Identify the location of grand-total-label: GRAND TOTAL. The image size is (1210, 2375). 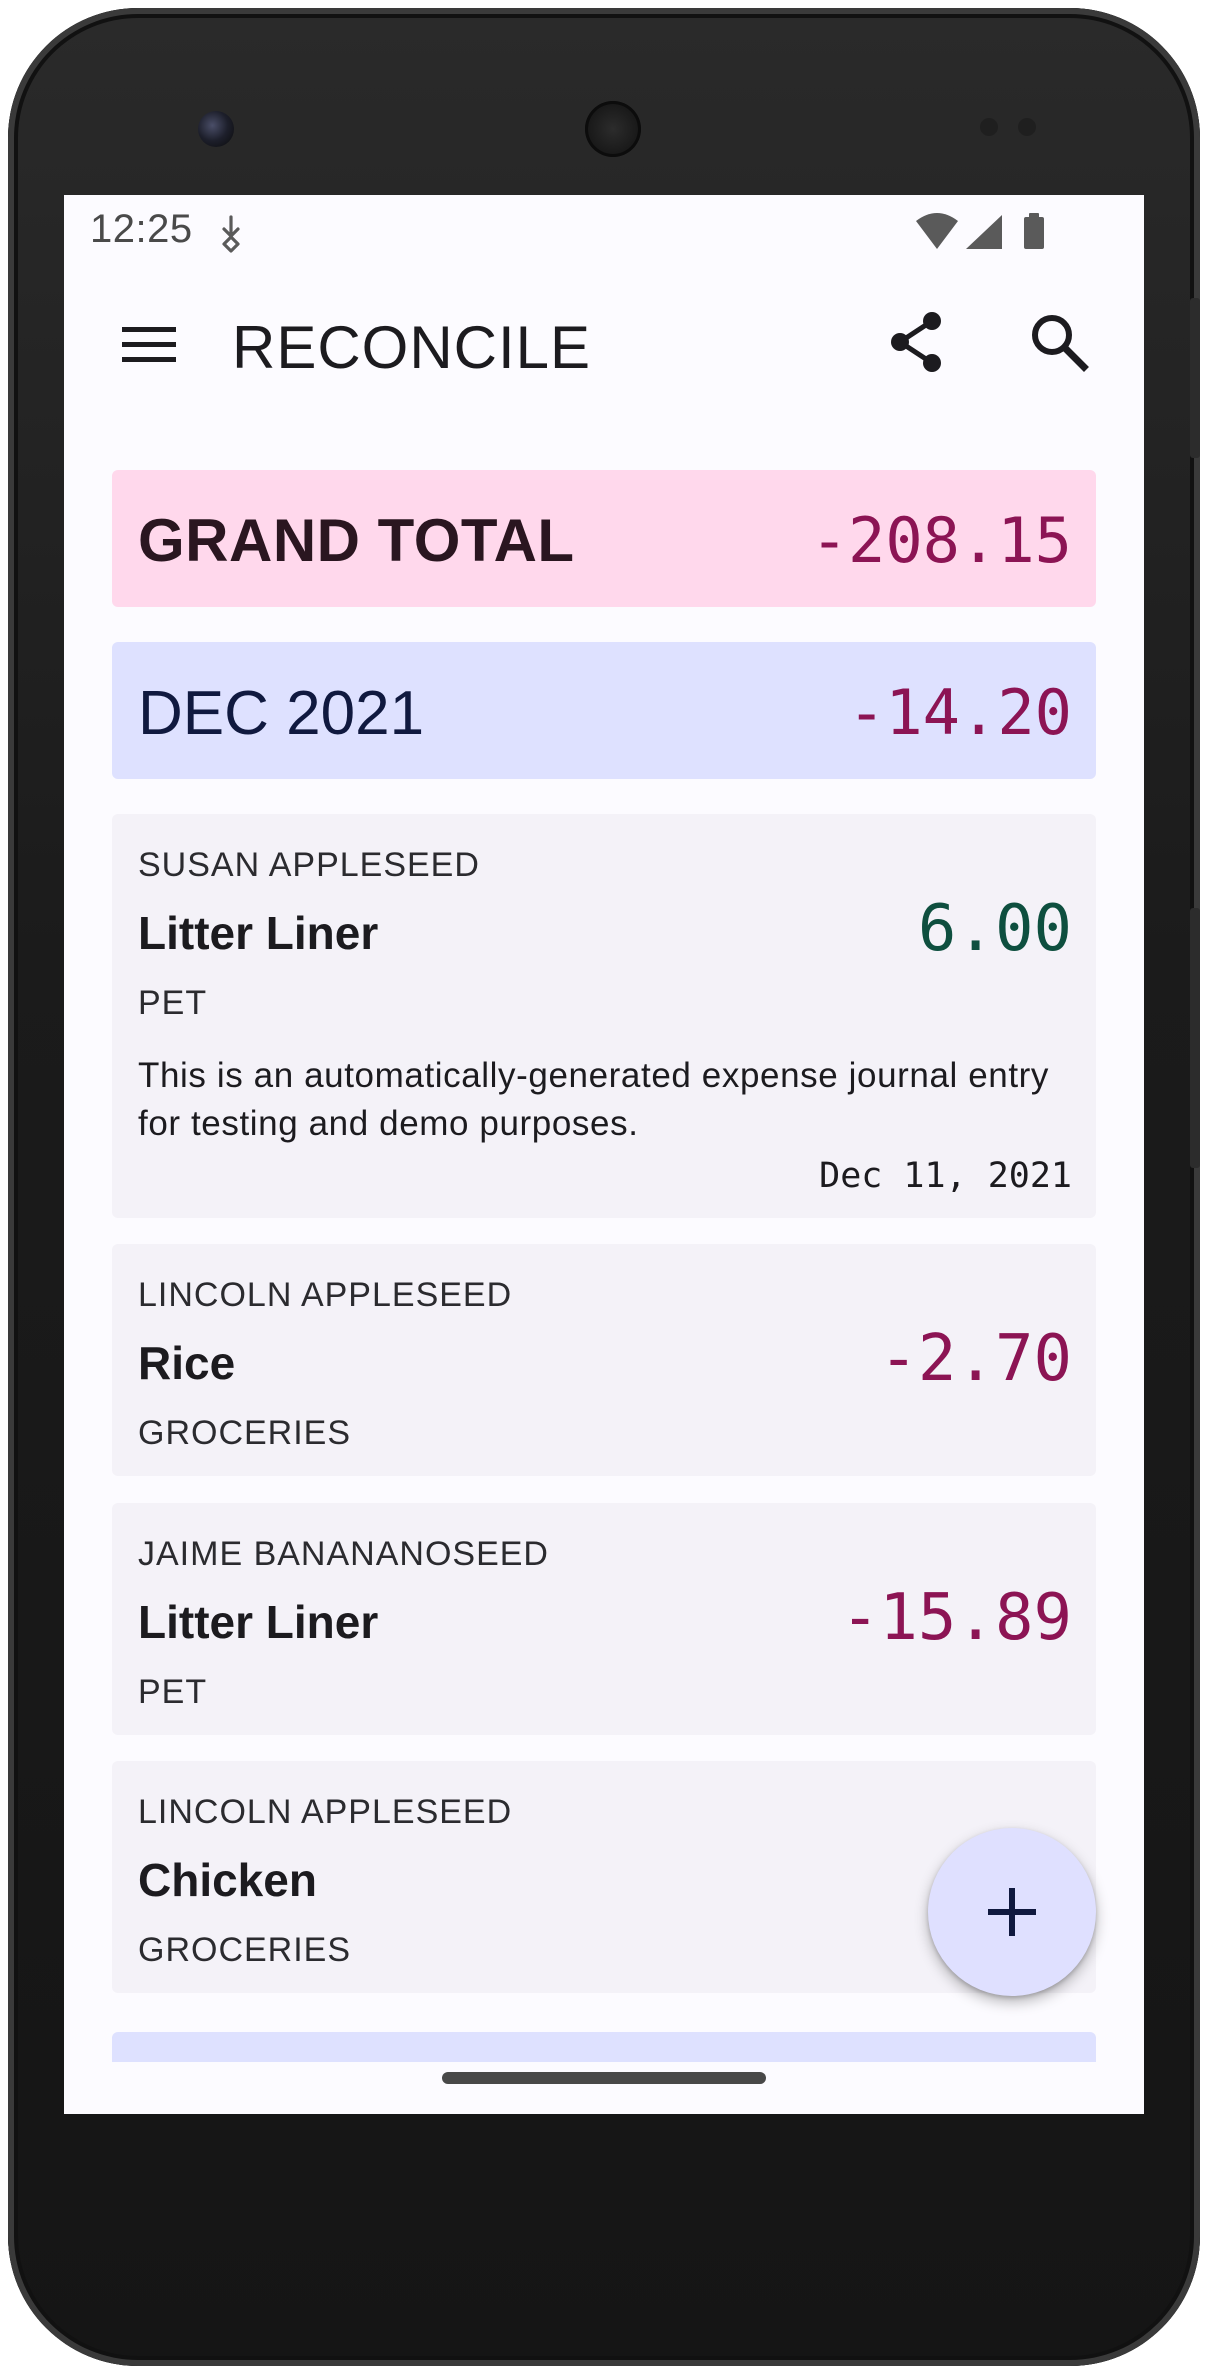
(356, 540).